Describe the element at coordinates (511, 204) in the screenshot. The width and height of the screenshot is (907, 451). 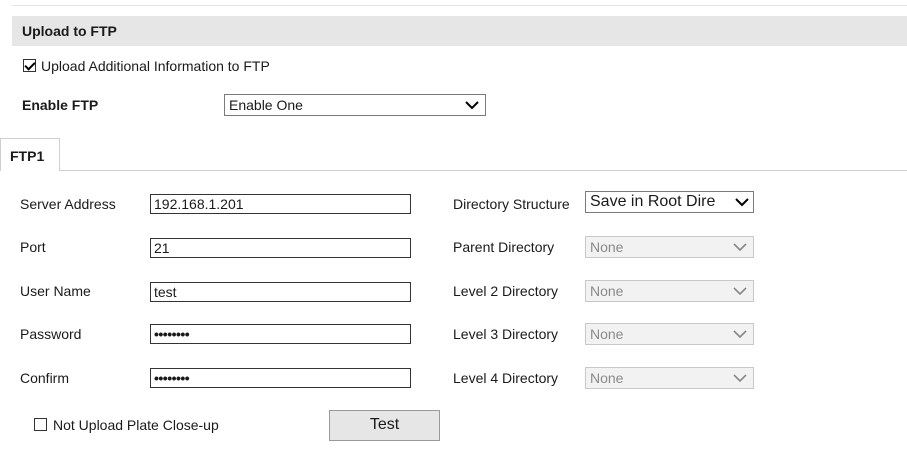
I see `directory-structure-label: Directory Structure` at that location.